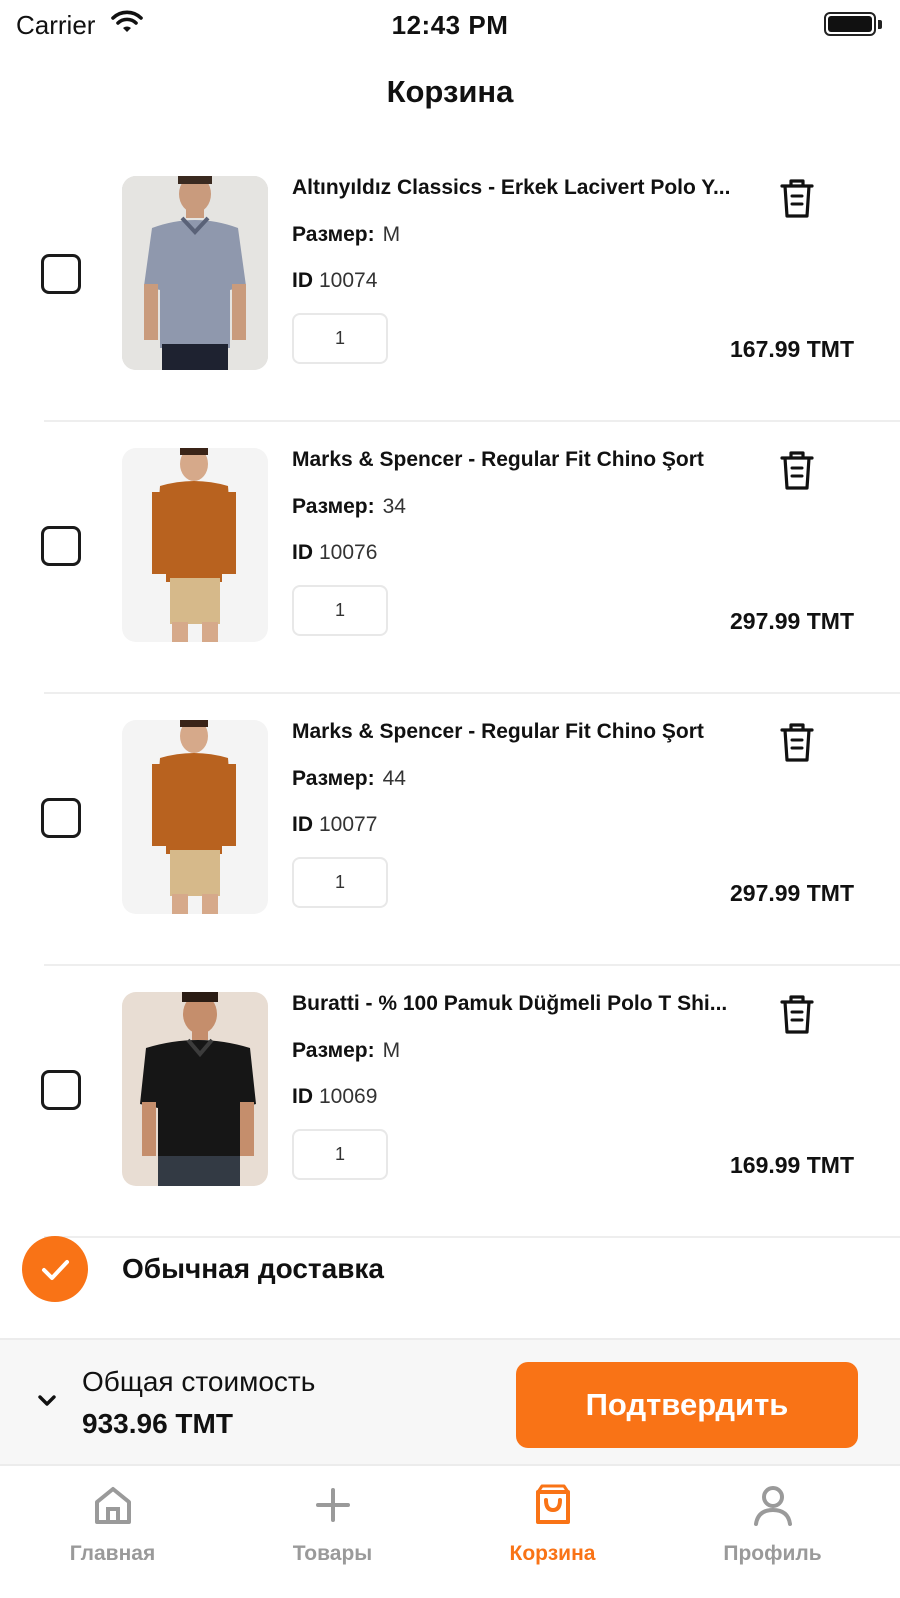  Describe the element at coordinates (332, 1534) in the screenshot. I see `tab-products: Товары` at that location.